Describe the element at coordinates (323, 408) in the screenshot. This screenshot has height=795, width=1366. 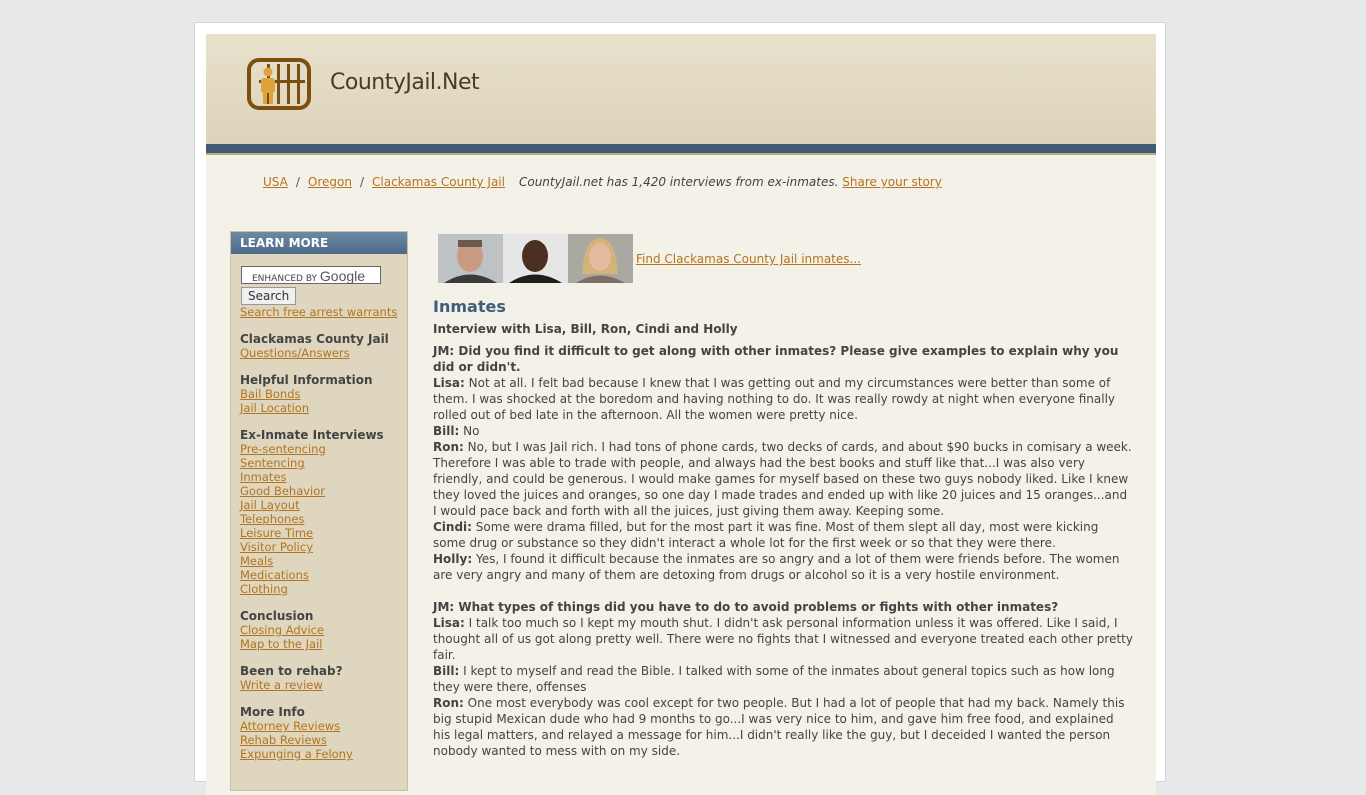
I see `sidebar-link: Jail Location` at that location.